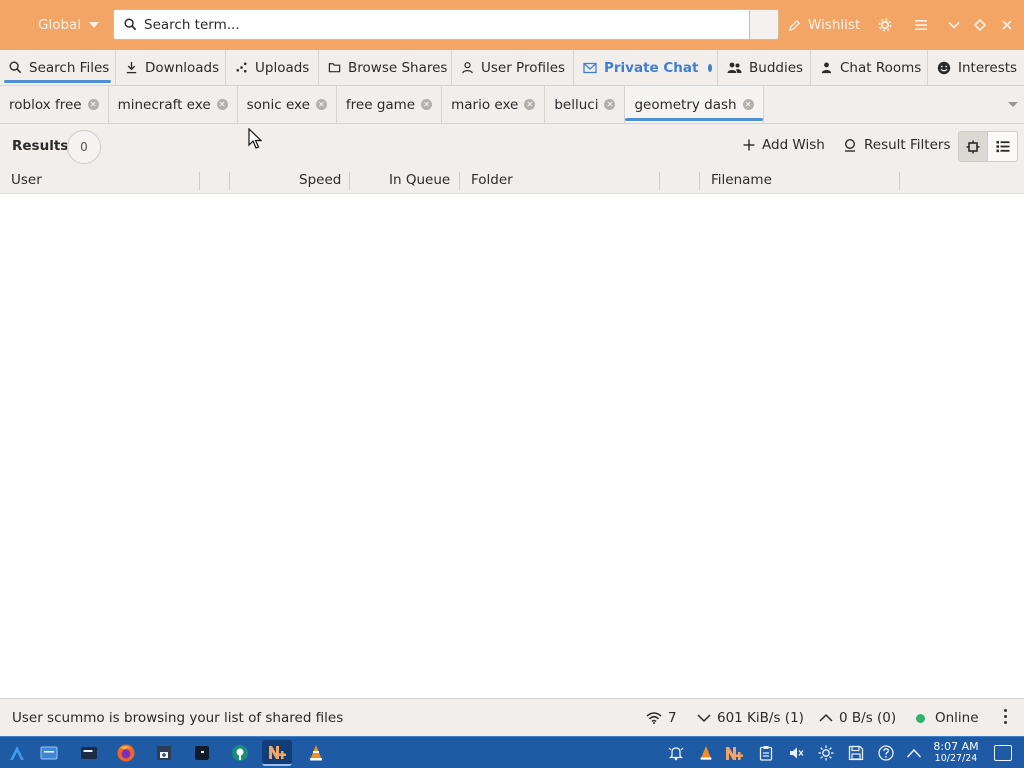 This screenshot has height=768, width=1024. Describe the element at coordinates (1003, 753) in the screenshot. I see `show-desktop-button` at that location.